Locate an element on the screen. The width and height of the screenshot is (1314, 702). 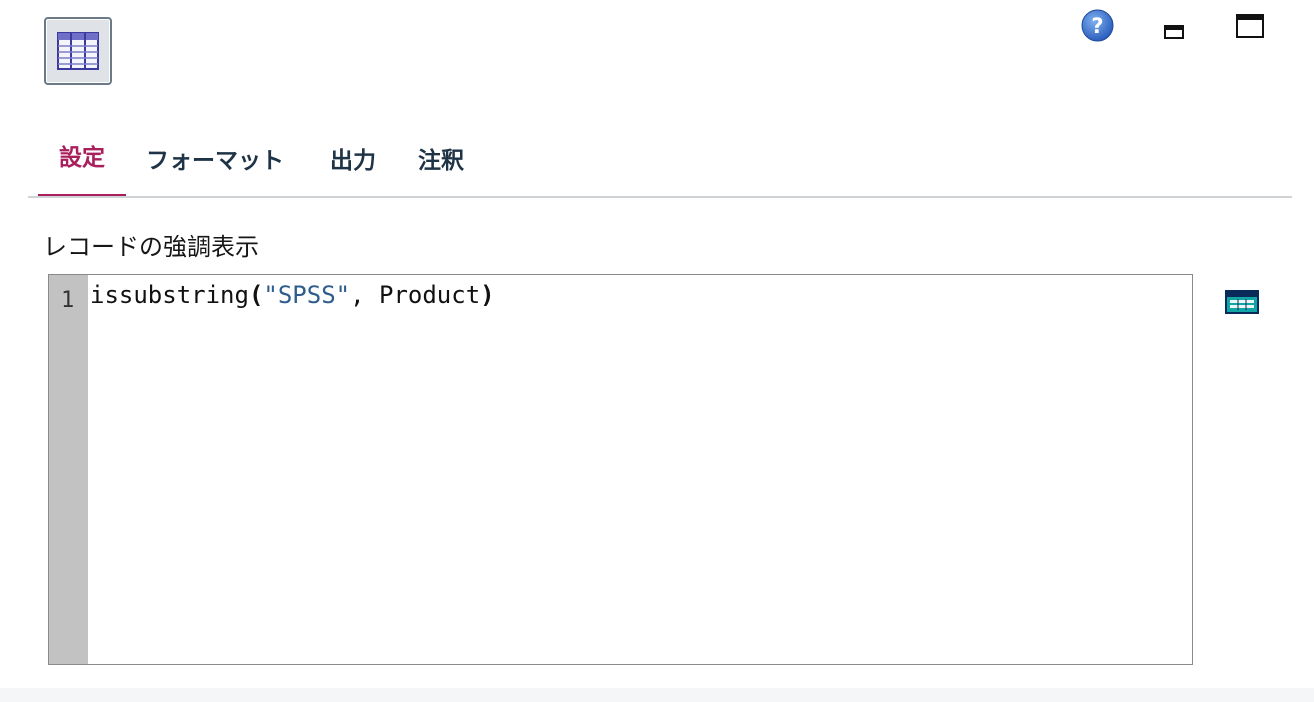
tab-format: フォーマット is located at coordinates (221, 164).